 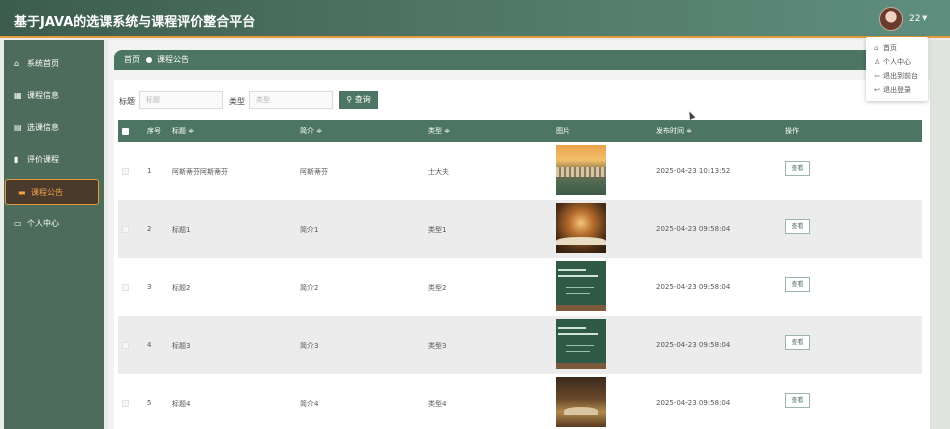 I want to click on column-header-type: 类型 ≑, so click(x=439, y=131).